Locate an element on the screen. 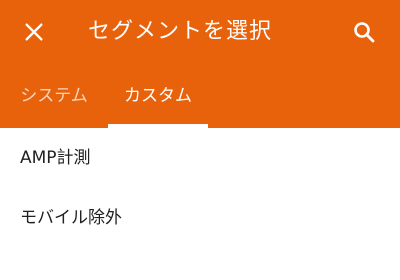 Image resolution: width=400 pixels, height=280 pixels. tab-custom: カスタム is located at coordinates (158, 96).